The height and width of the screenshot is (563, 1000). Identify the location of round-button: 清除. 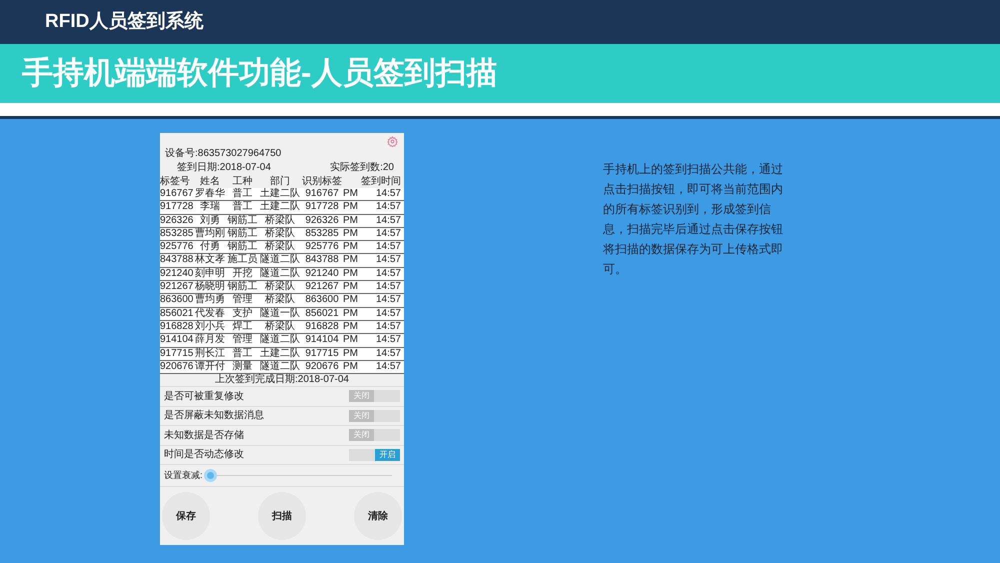
(378, 516).